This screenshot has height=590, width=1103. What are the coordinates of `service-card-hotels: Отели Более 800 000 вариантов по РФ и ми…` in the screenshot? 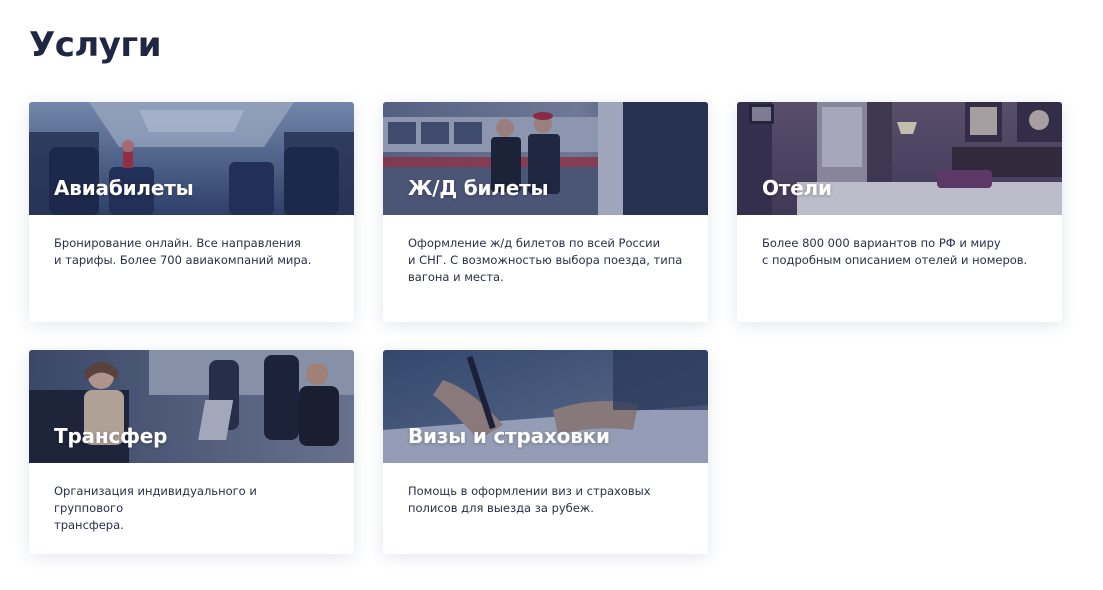 It's located at (899, 212).